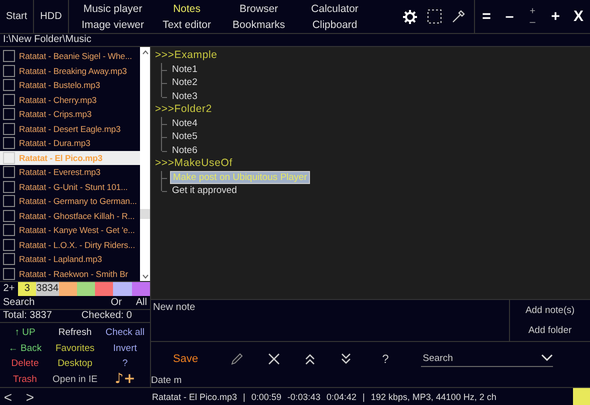 This screenshot has height=405, width=590. Describe the element at coordinates (509, 16) in the screenshot. I see `minimize-button: –` at that location.